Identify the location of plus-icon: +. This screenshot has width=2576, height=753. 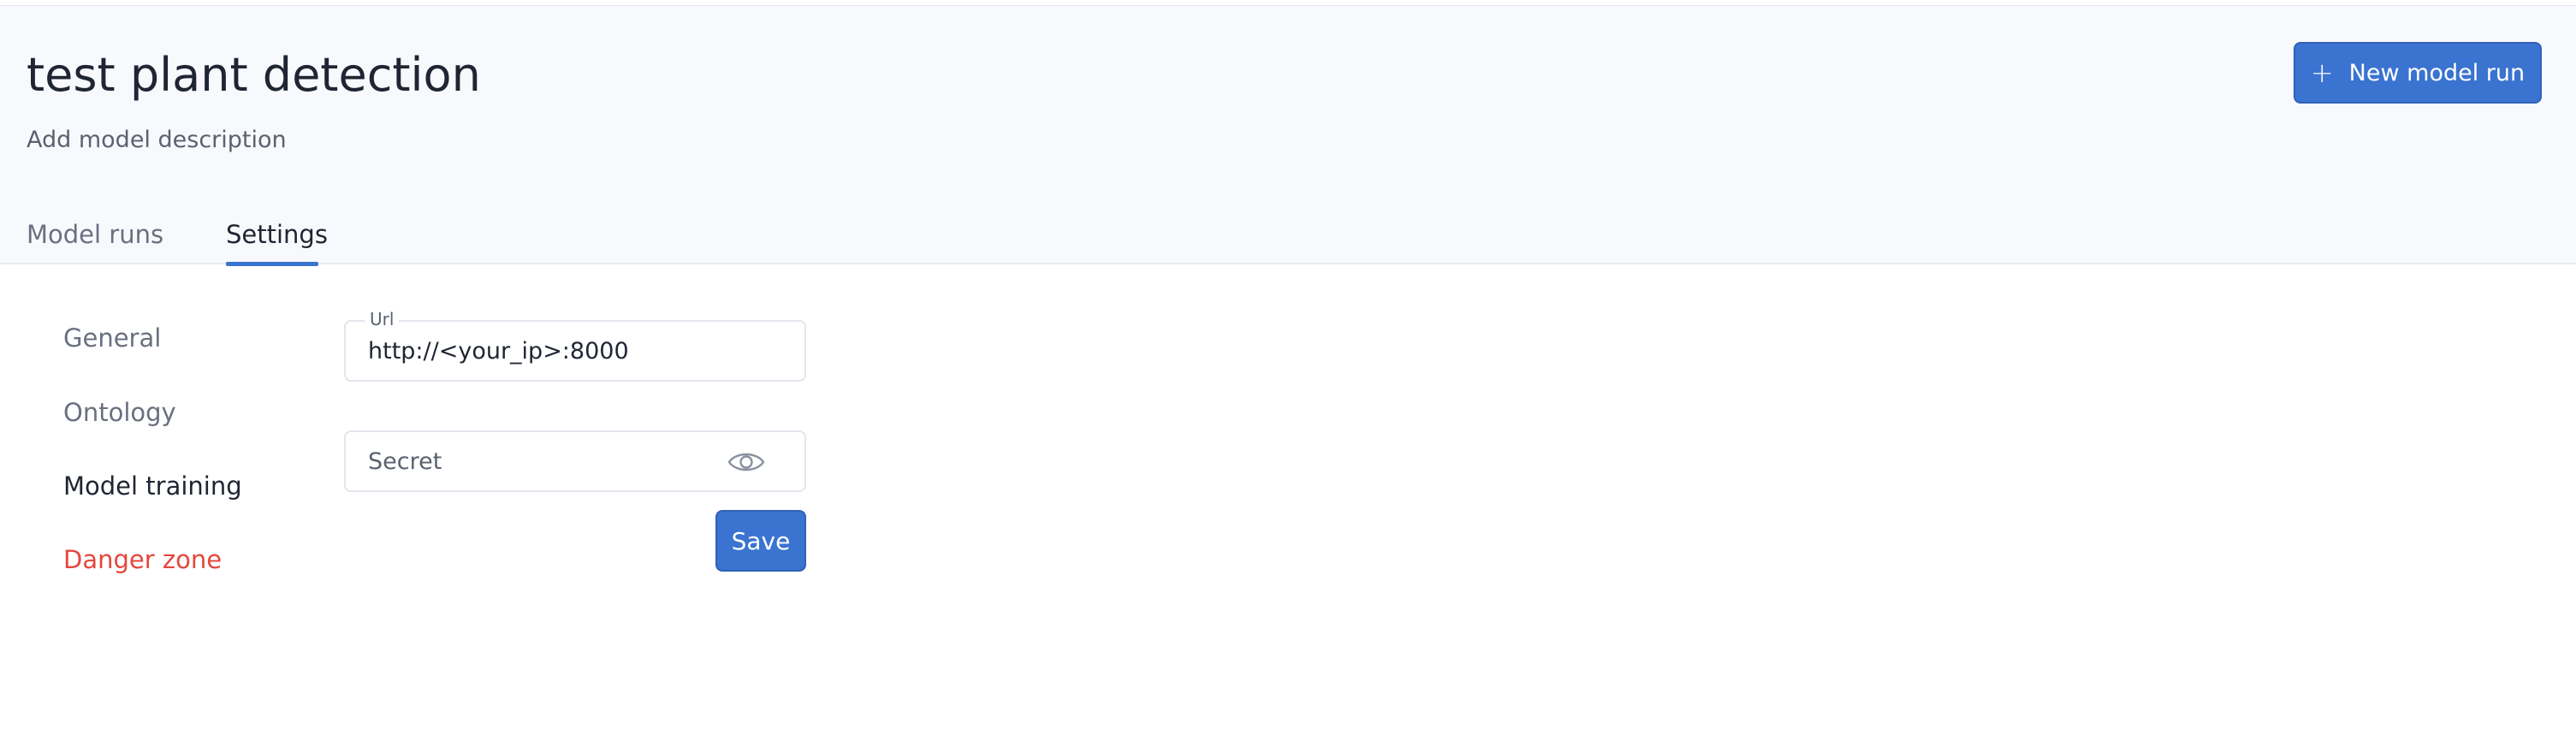
(2322, 72).